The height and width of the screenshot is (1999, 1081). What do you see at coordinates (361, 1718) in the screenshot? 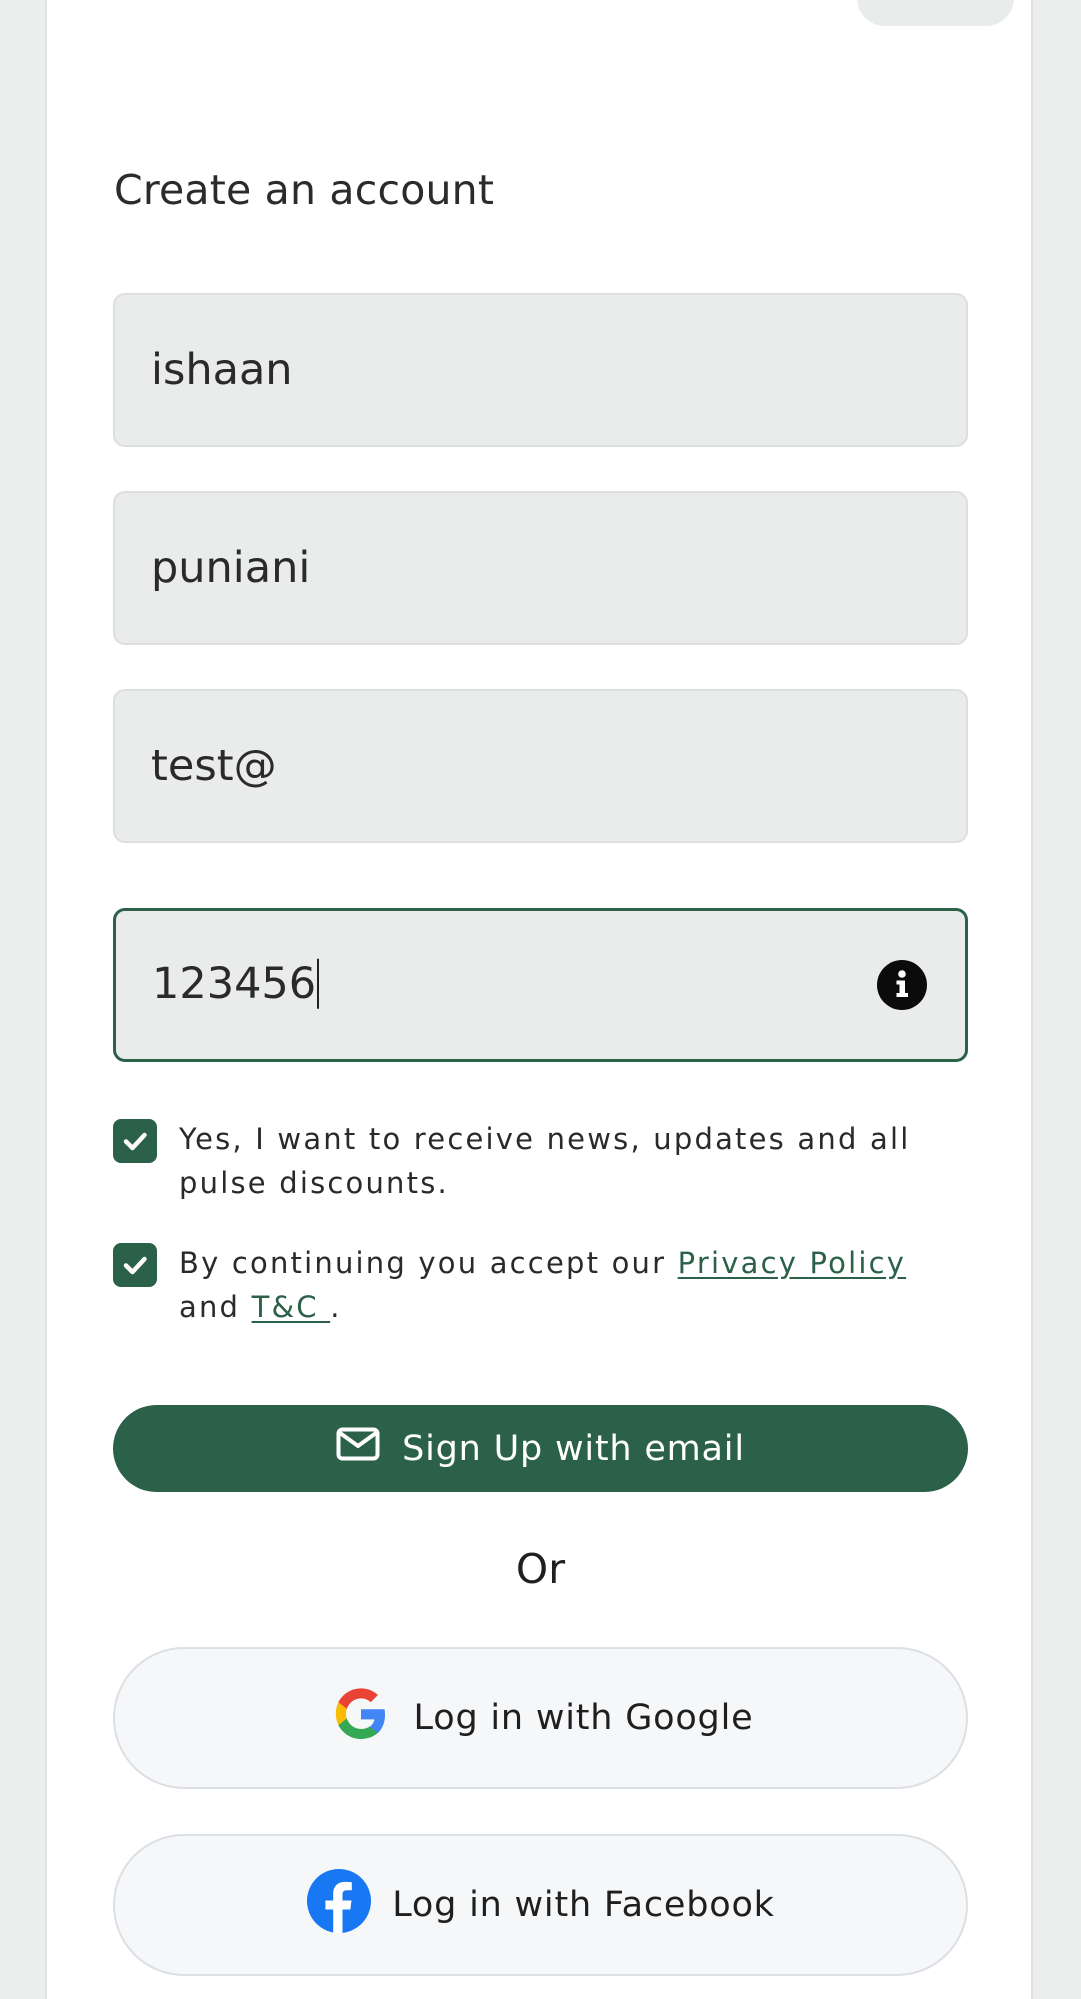
I see `google-logo-icon` at bounding box center [361, 1718].